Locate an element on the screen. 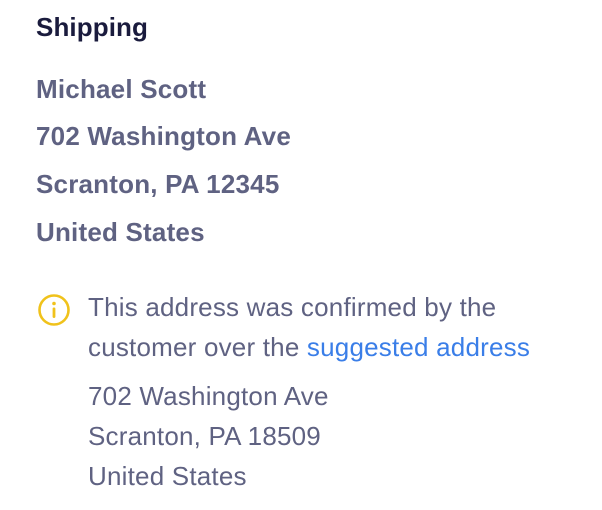 Image resolution: width=602 pixels, height=510 pixels. suggested-country: United States is located at coordinates (167, 476).